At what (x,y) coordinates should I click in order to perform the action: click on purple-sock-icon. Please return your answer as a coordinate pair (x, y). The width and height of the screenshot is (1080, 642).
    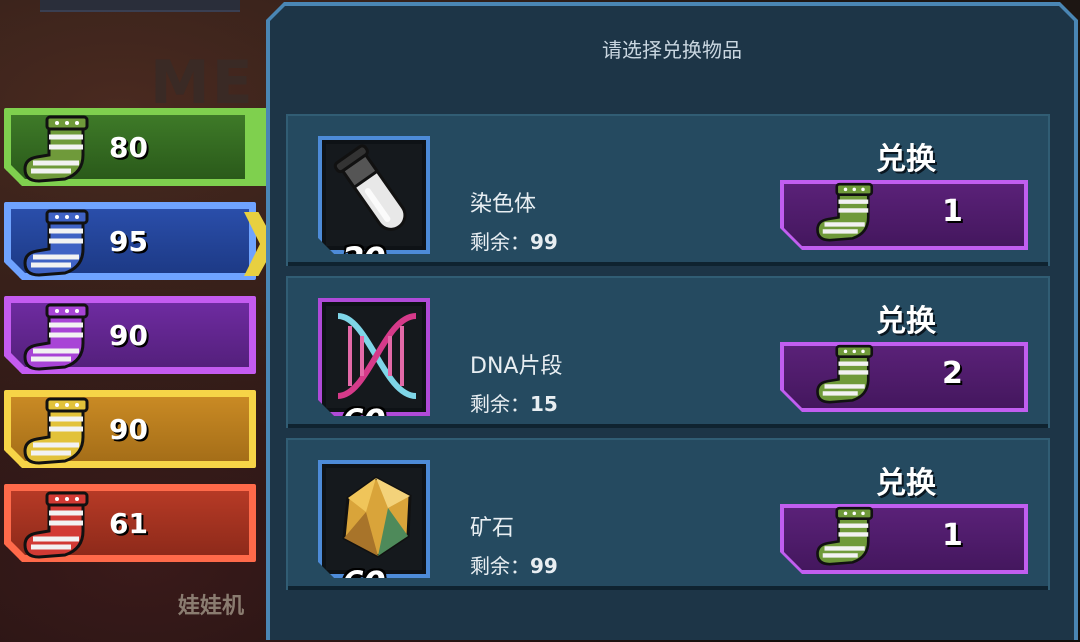
    Looking at the image, I should click on (61, 338).